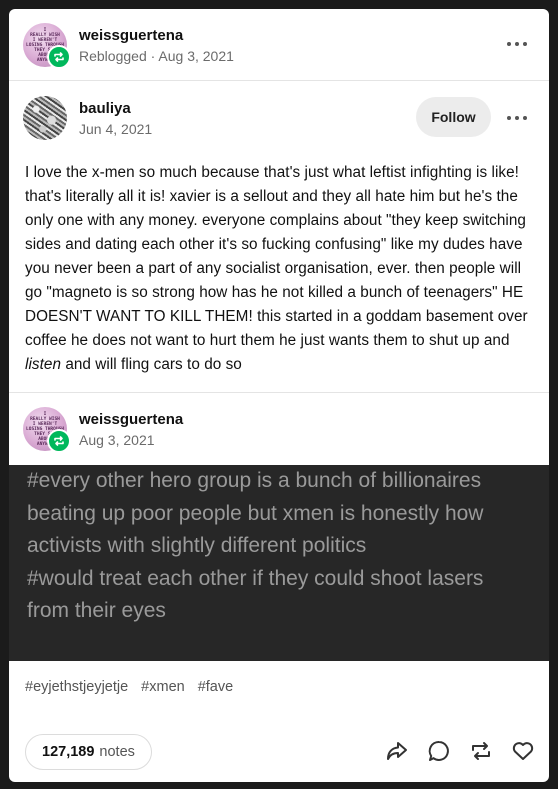  Describe the element at coordinates (131, 419) in the screenshot. I see `reblog-username: weissguertena` at that location.